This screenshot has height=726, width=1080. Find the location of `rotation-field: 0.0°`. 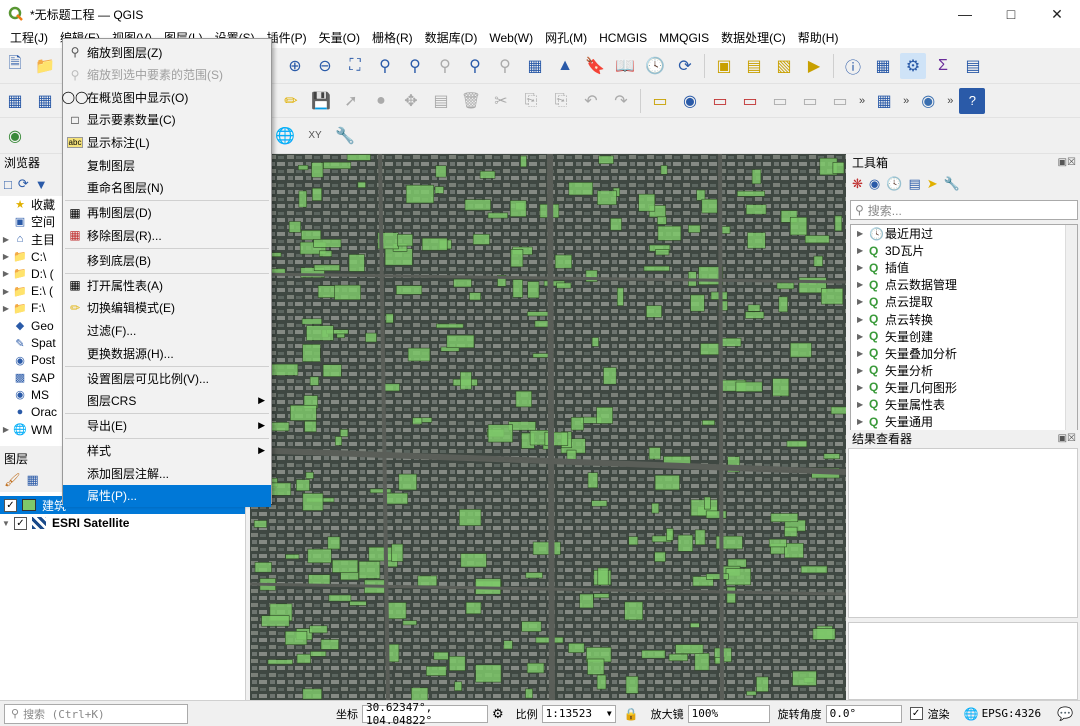

rotation-field: 0.0° is located at coordinates (863, 713).